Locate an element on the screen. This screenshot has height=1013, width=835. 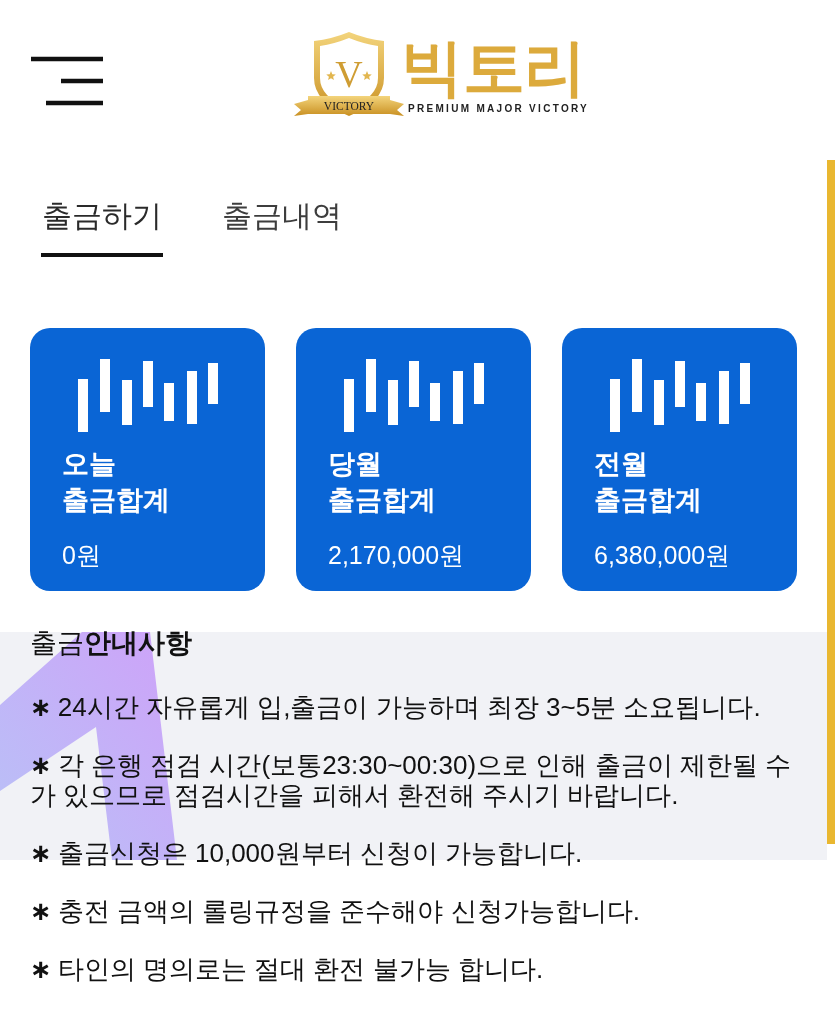
tab: 출금내역 is located at coordinates (282, 227).